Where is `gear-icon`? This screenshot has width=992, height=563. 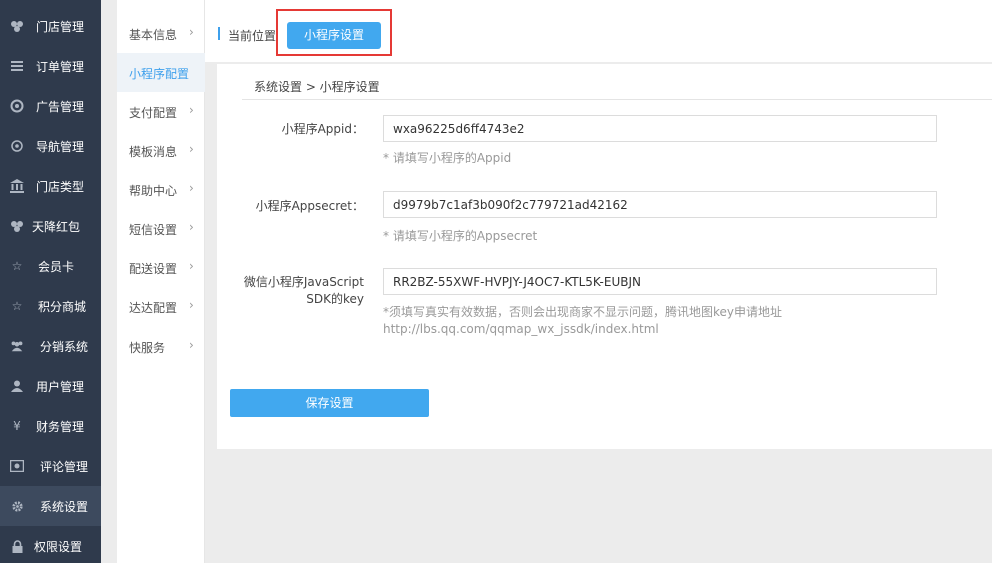
gear-icon is located at coordinates (17, 506).